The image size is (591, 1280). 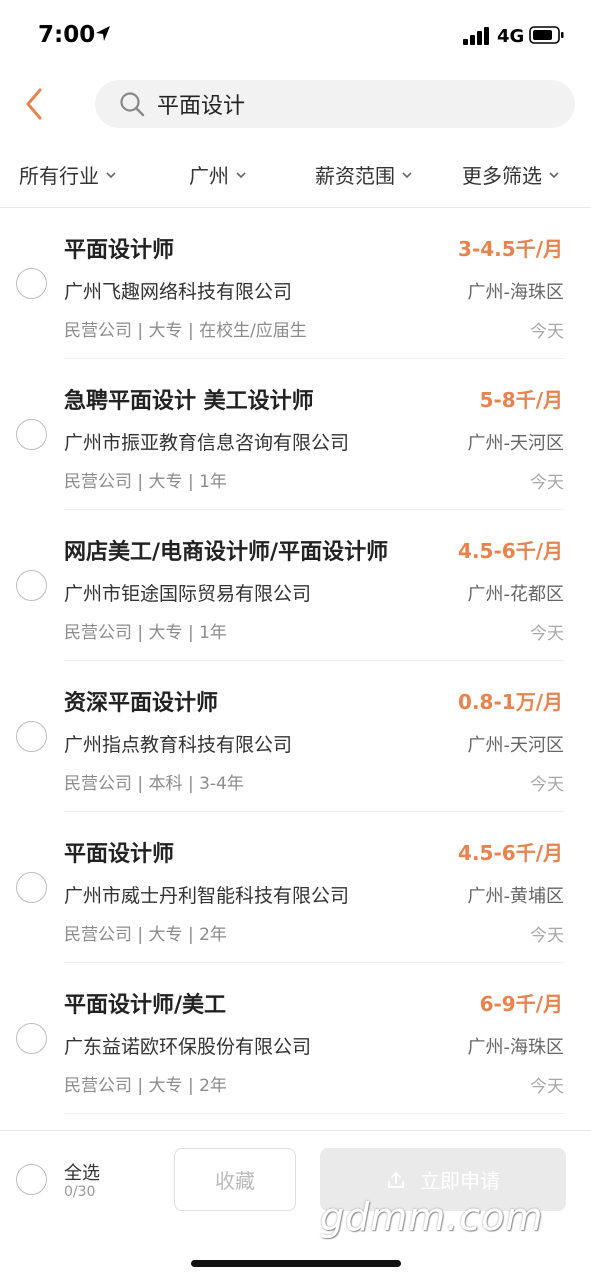 I want to click on watermark: gdmm.com, so click(x=432, y=1217).